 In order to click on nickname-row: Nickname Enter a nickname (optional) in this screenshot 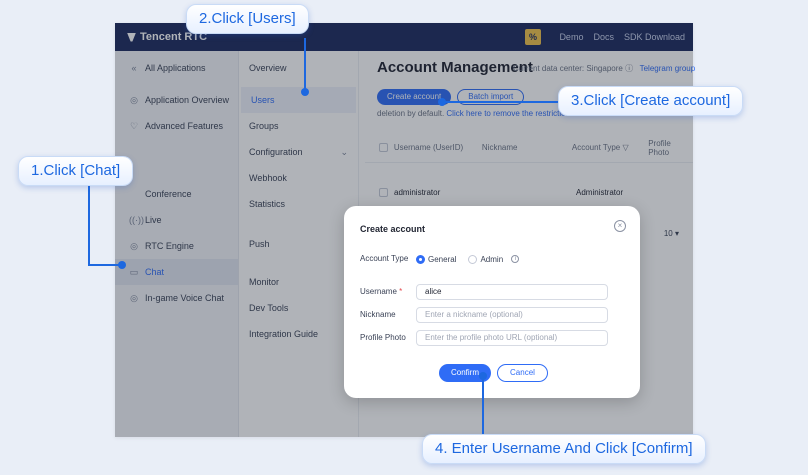, I will do `click(484, 315)`.